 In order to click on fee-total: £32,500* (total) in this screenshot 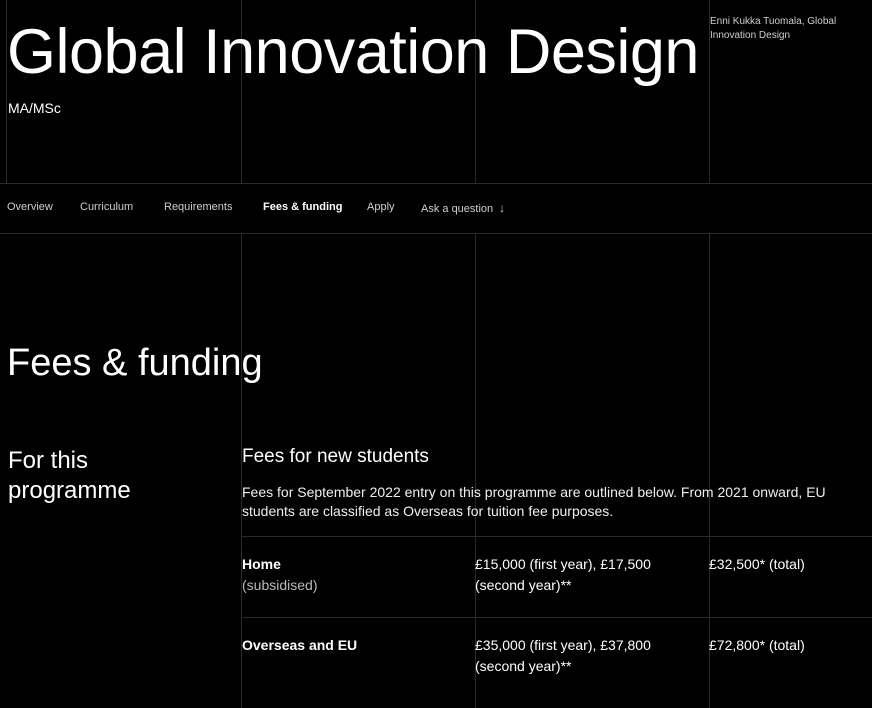, I will do `click(757, 564)`.